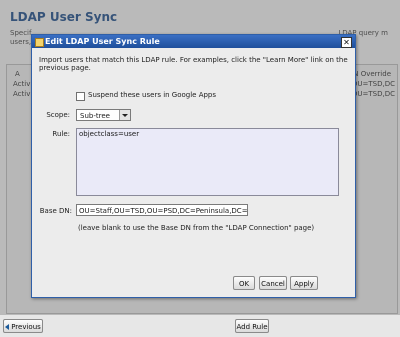 This screenshot has width=400, height=337. Describe the element at coordinates (152, 95) in the screenshot. I see `suspend-users-label: Suspend these users in Google Apps` at that location.